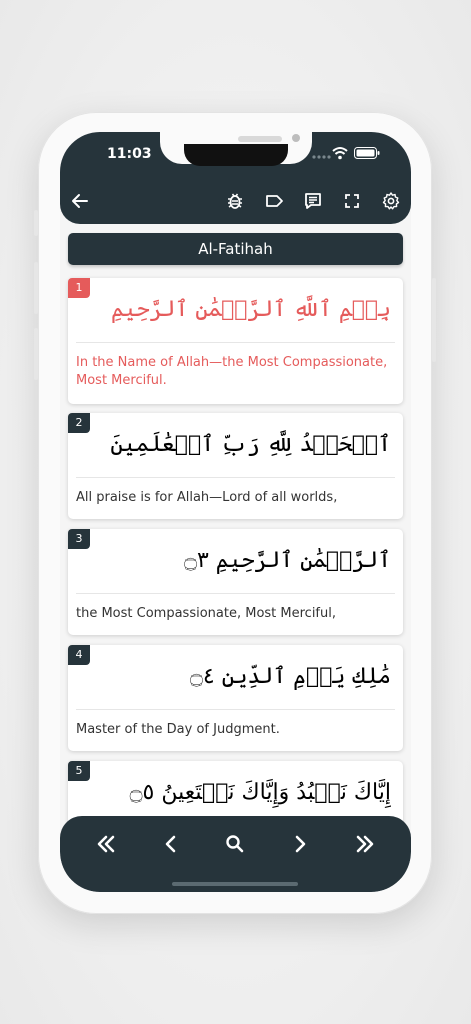 The width and height of the screenshot is (471, 1024). What do you see at coordinates (79, 771) in the screenshot?
I see `verse-number-badge: 5` at bounding box center [79, 771].